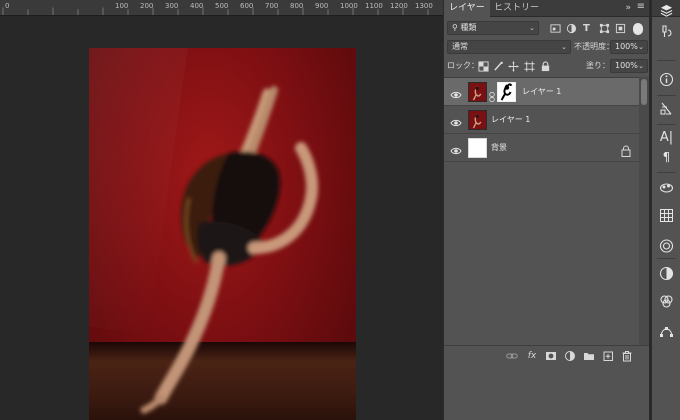 The height and width of the screenshot is (420, 680). I want to click on adjustments-icon, so click(666, 273).